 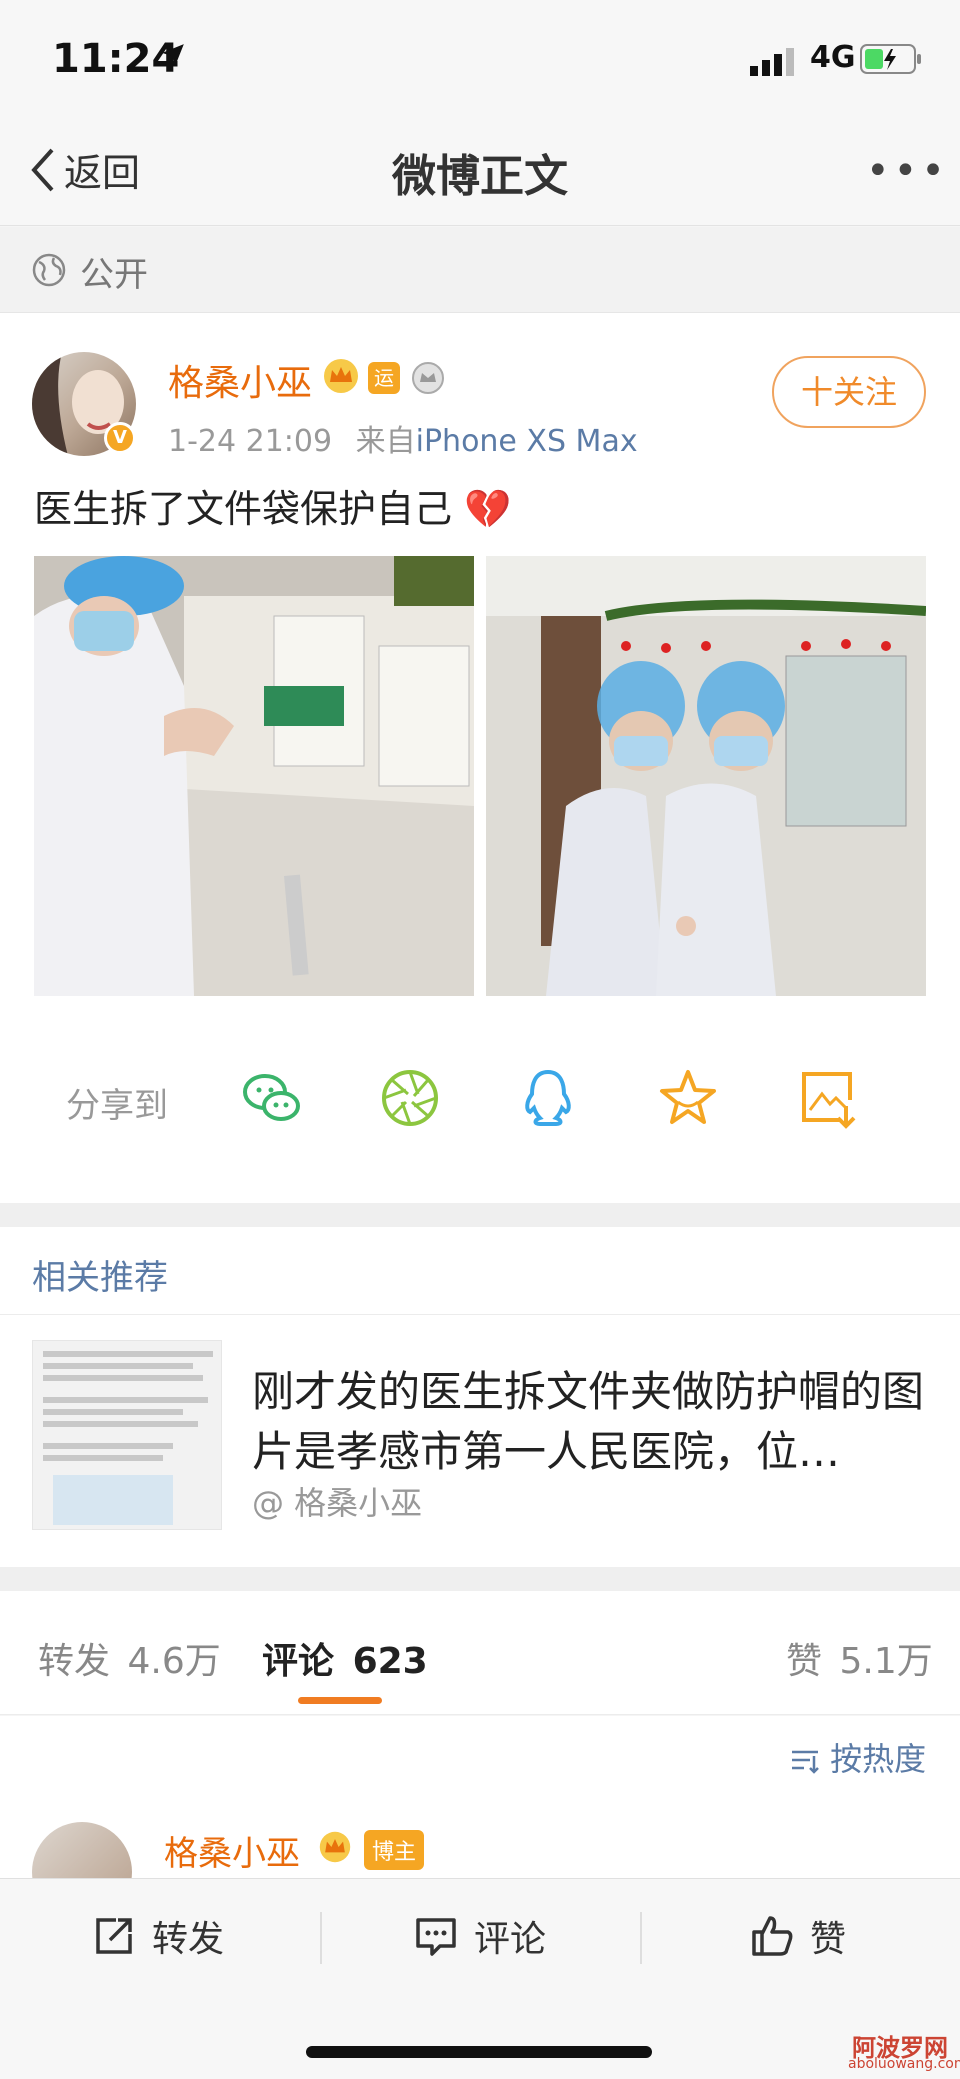 I want to click on active-tab-indicator, so click(x=340, y=1700).